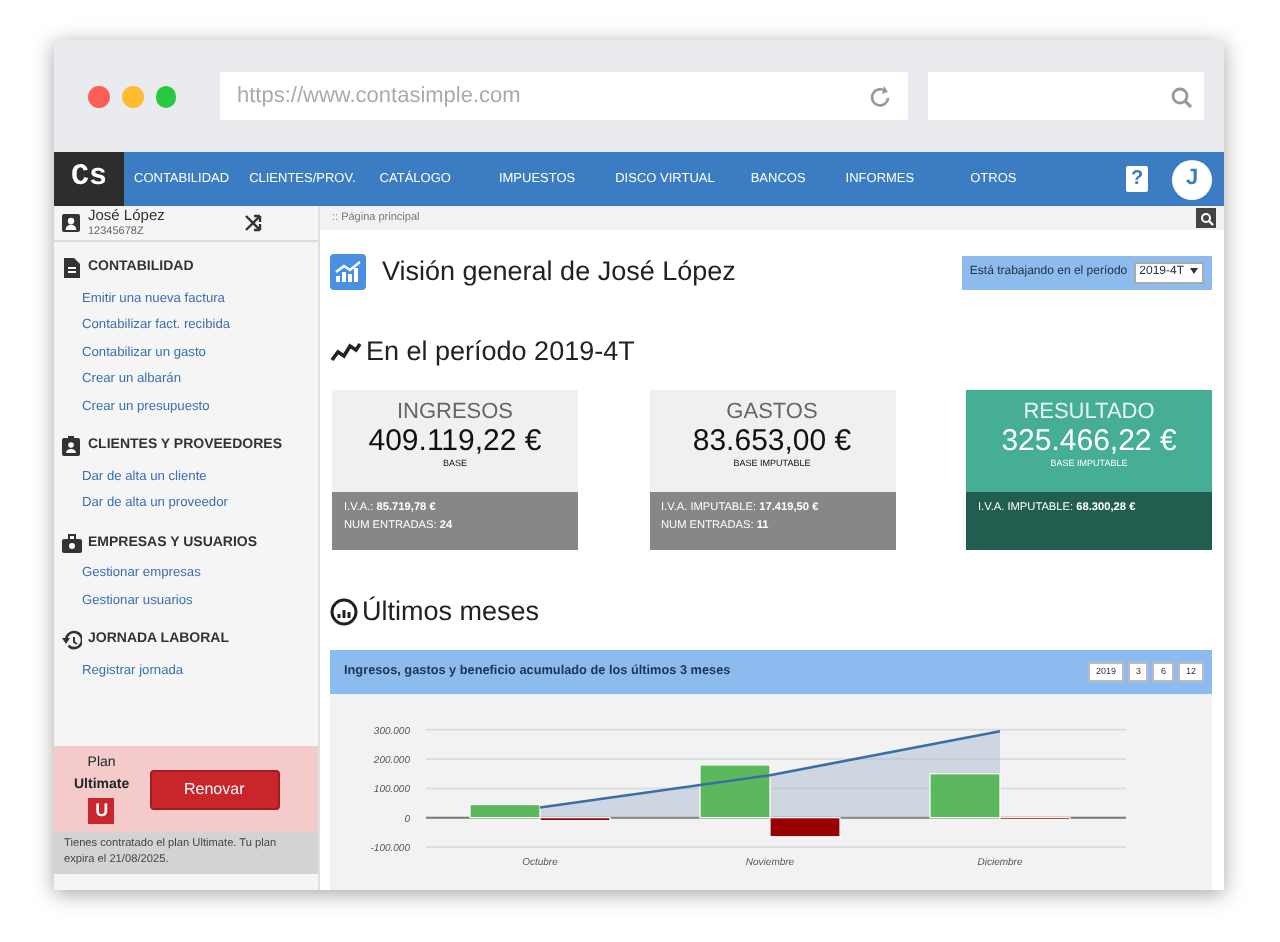  I want to click on clipboard-icon, so click(72, 446).